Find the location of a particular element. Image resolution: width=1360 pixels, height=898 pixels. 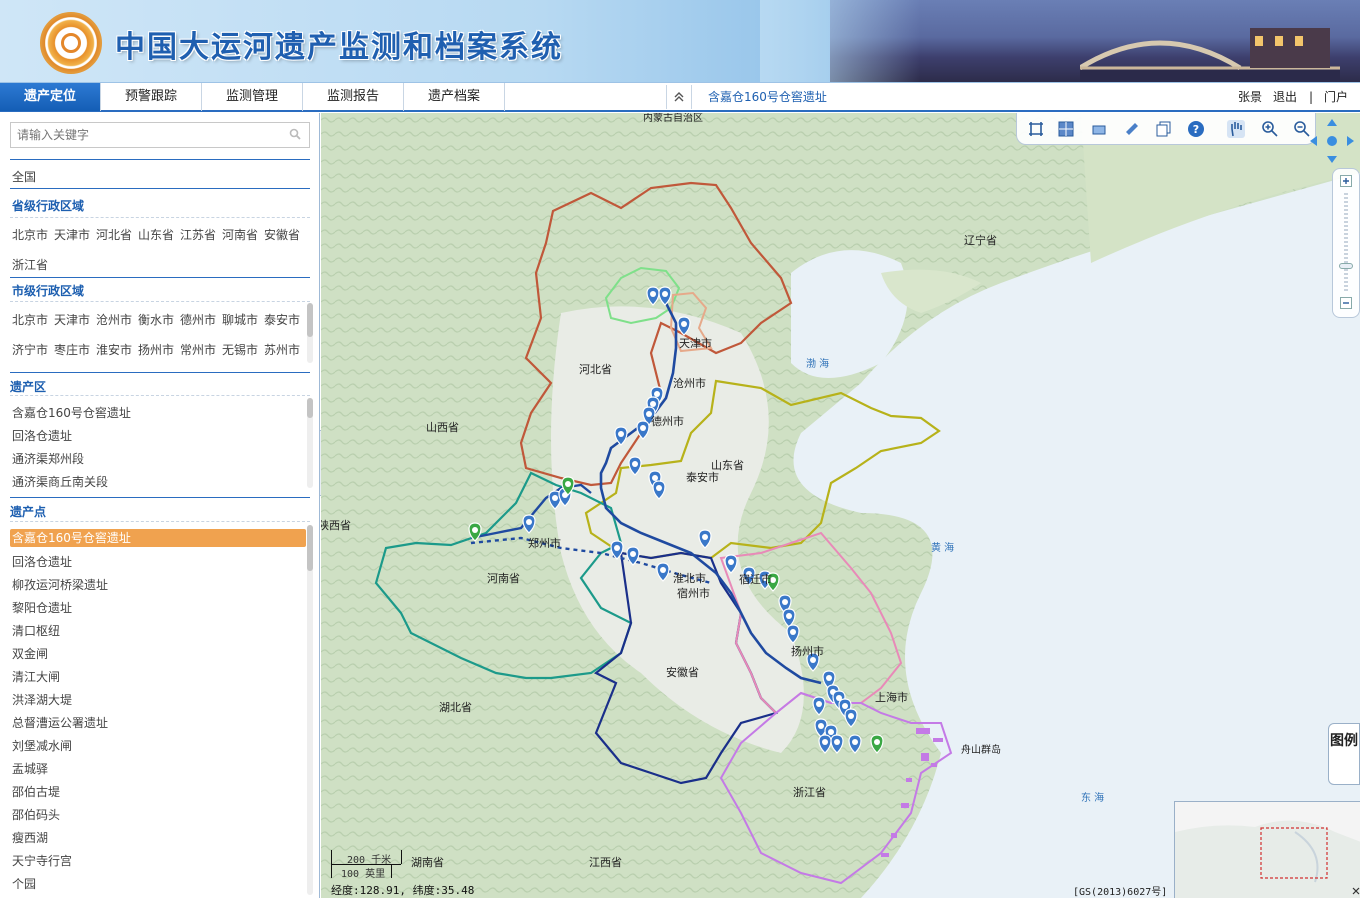

zoom-slider is located at coordinates (1346, 243).